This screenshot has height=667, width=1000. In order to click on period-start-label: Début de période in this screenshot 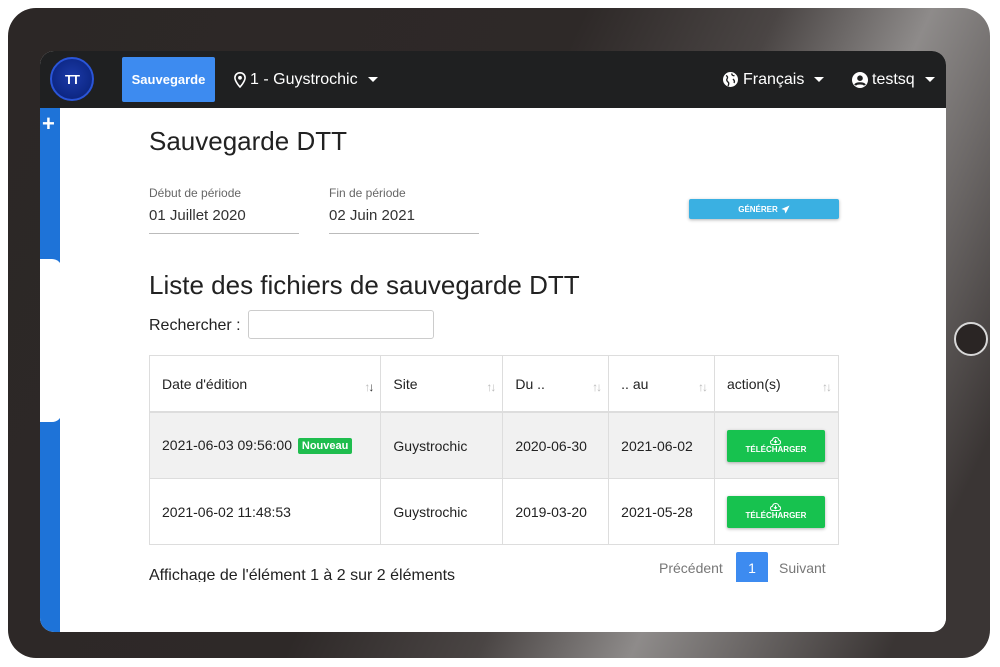, I will do `click(195, 193)`.